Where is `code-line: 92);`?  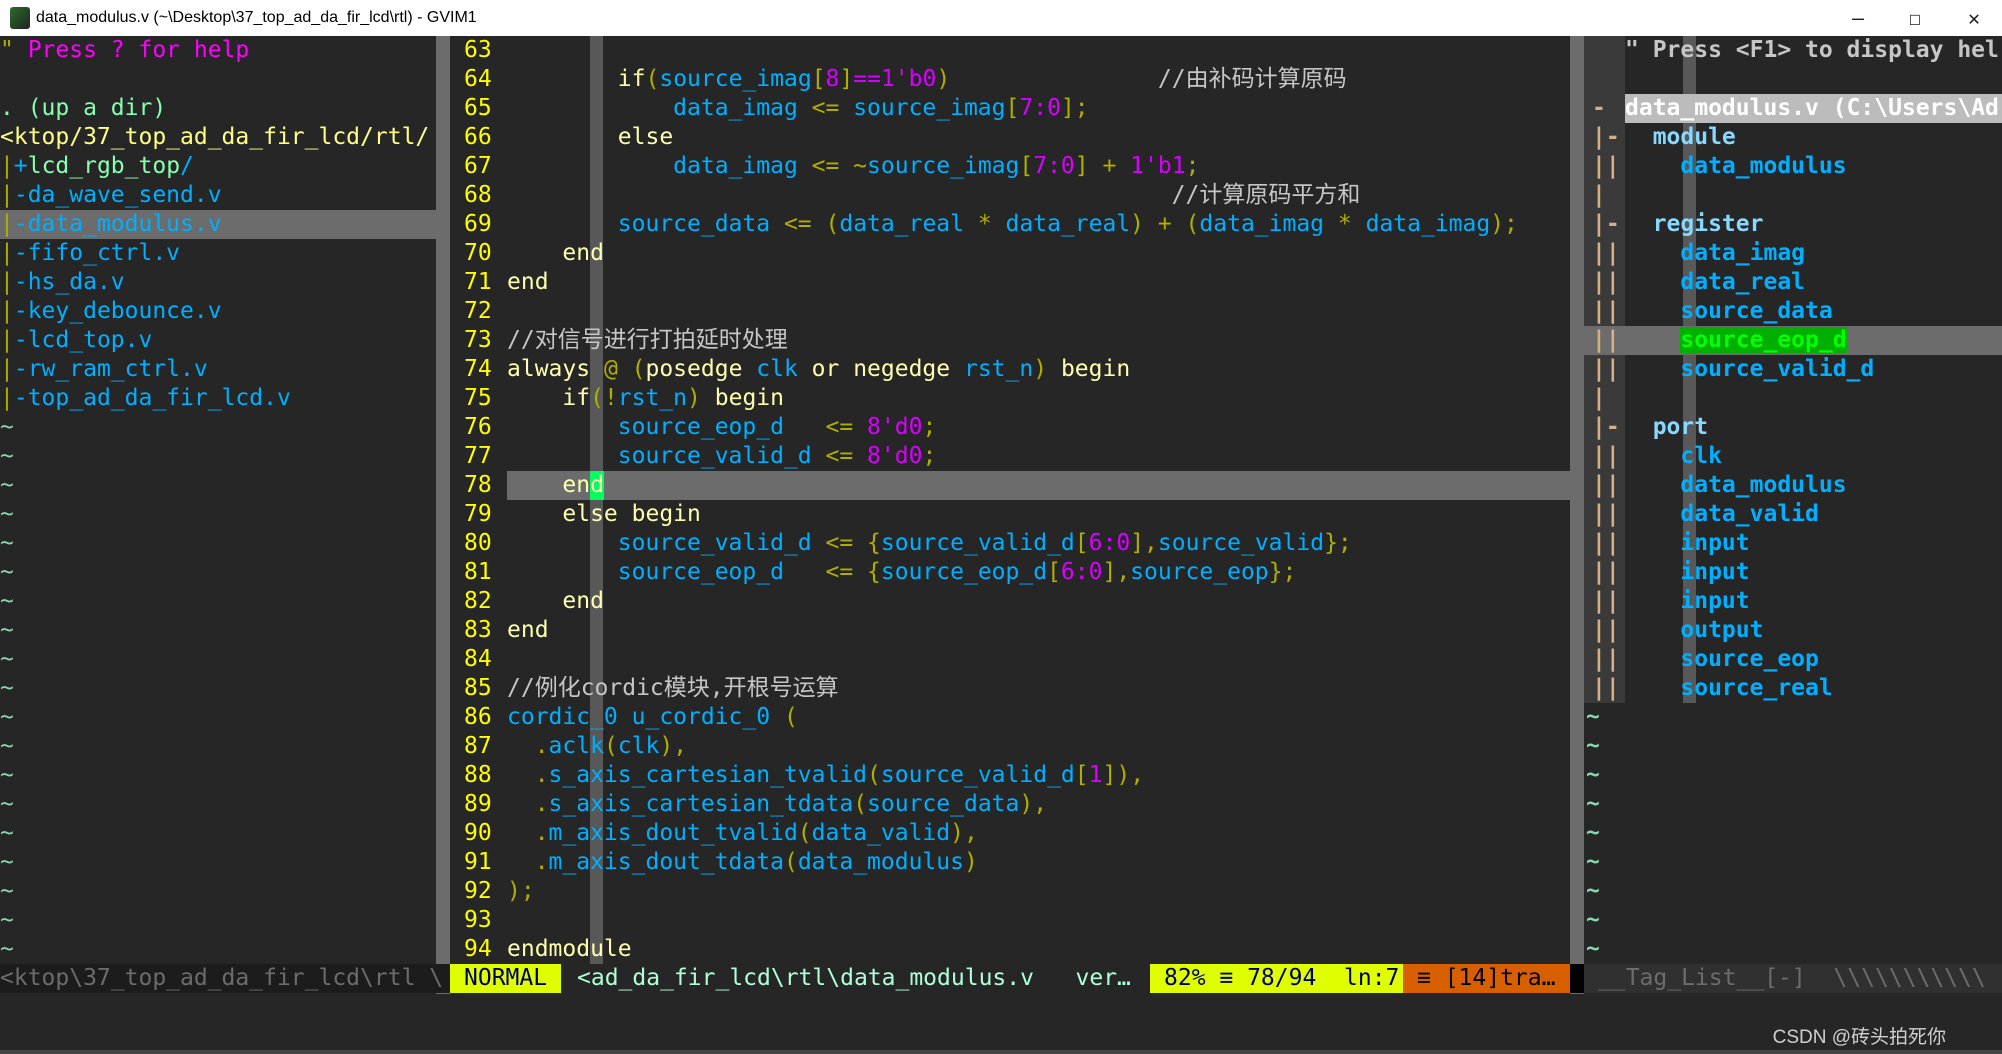
code-line: 92); is located at coordinates (1010, 891).